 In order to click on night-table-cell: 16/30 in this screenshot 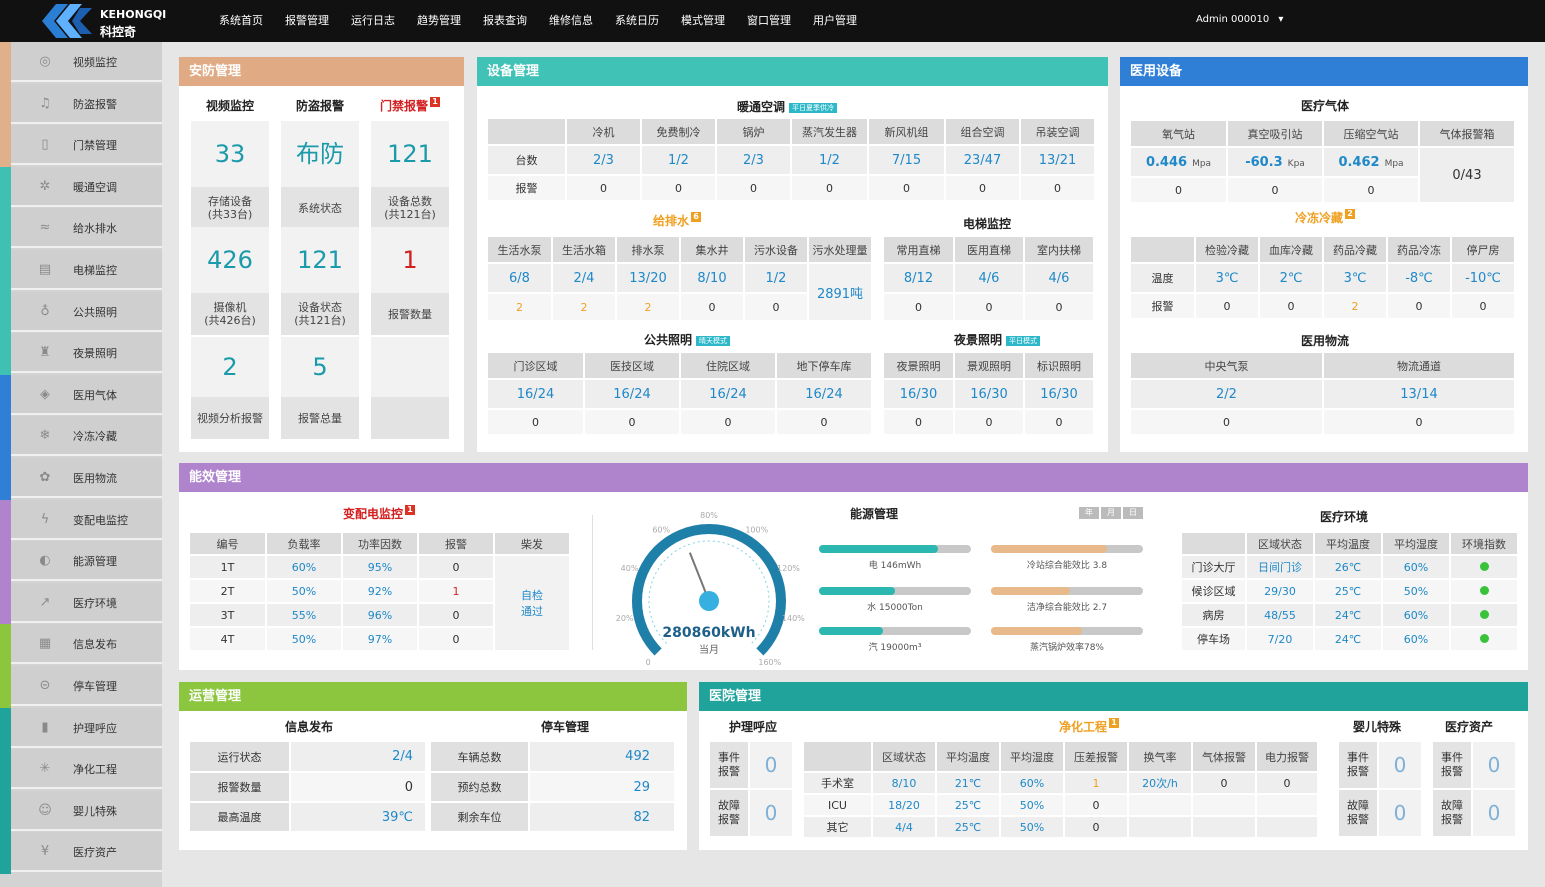, I will do `click(989, 394)`.